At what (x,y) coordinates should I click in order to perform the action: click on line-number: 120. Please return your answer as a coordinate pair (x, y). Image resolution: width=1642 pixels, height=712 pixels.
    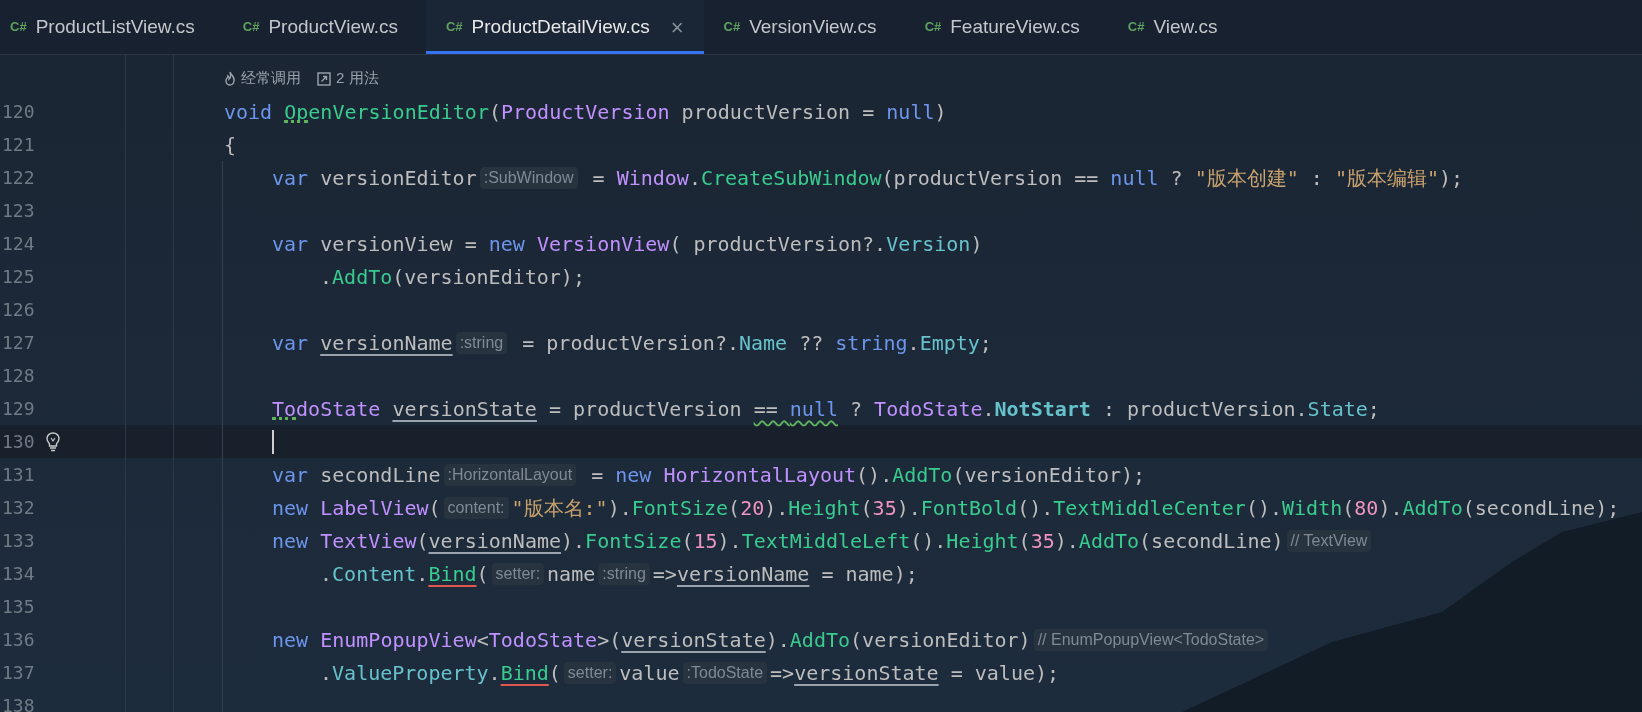
    Looking at the image, I should click on (18, 112).